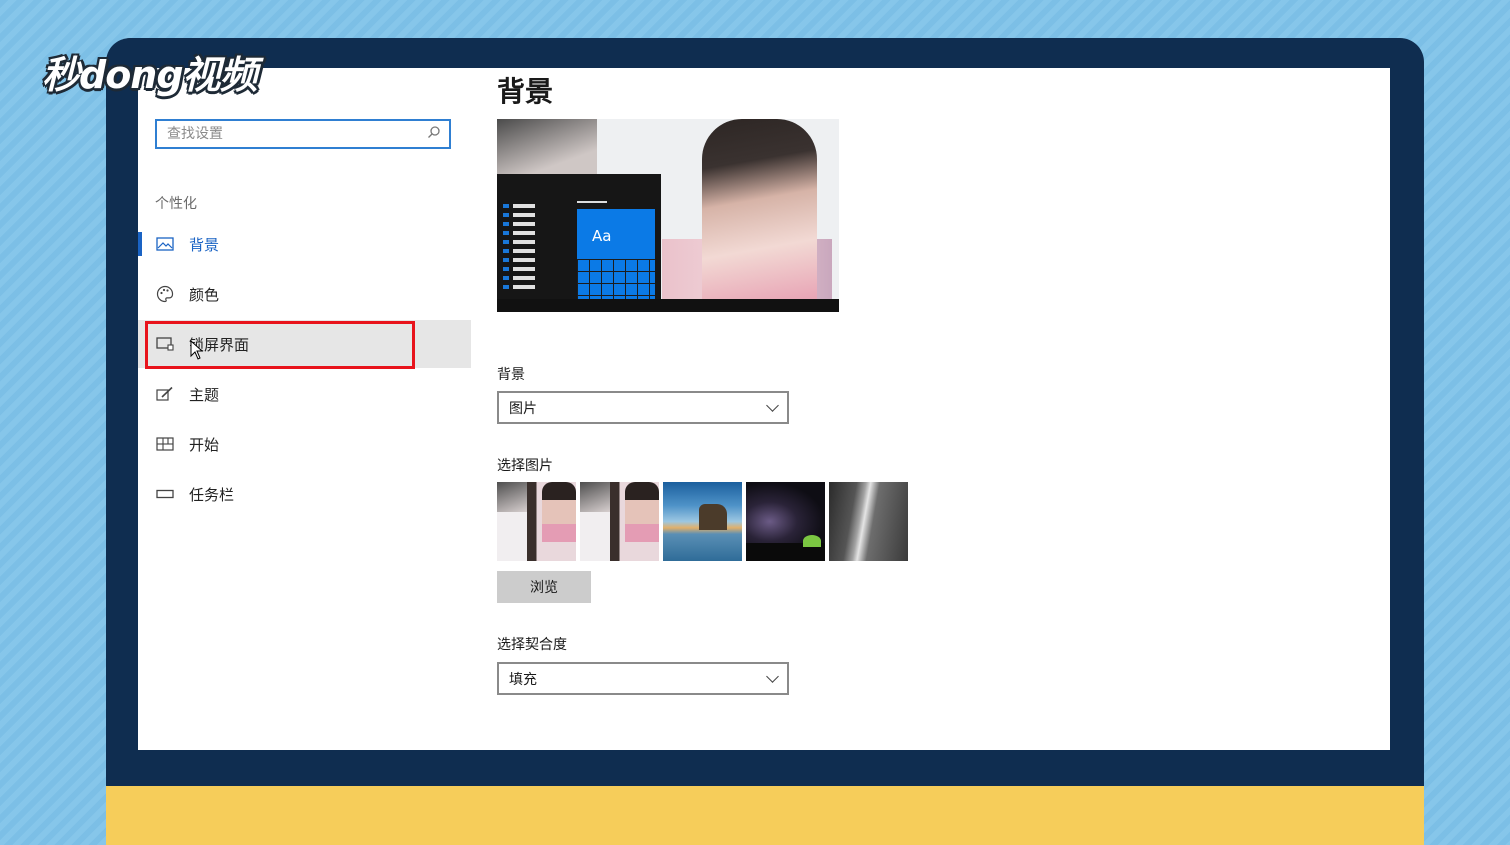 The image size is (1510, 845). Describe the element at coordinates (511, 375) in the screenshot. I see `background-type-label: 背景` at that location.